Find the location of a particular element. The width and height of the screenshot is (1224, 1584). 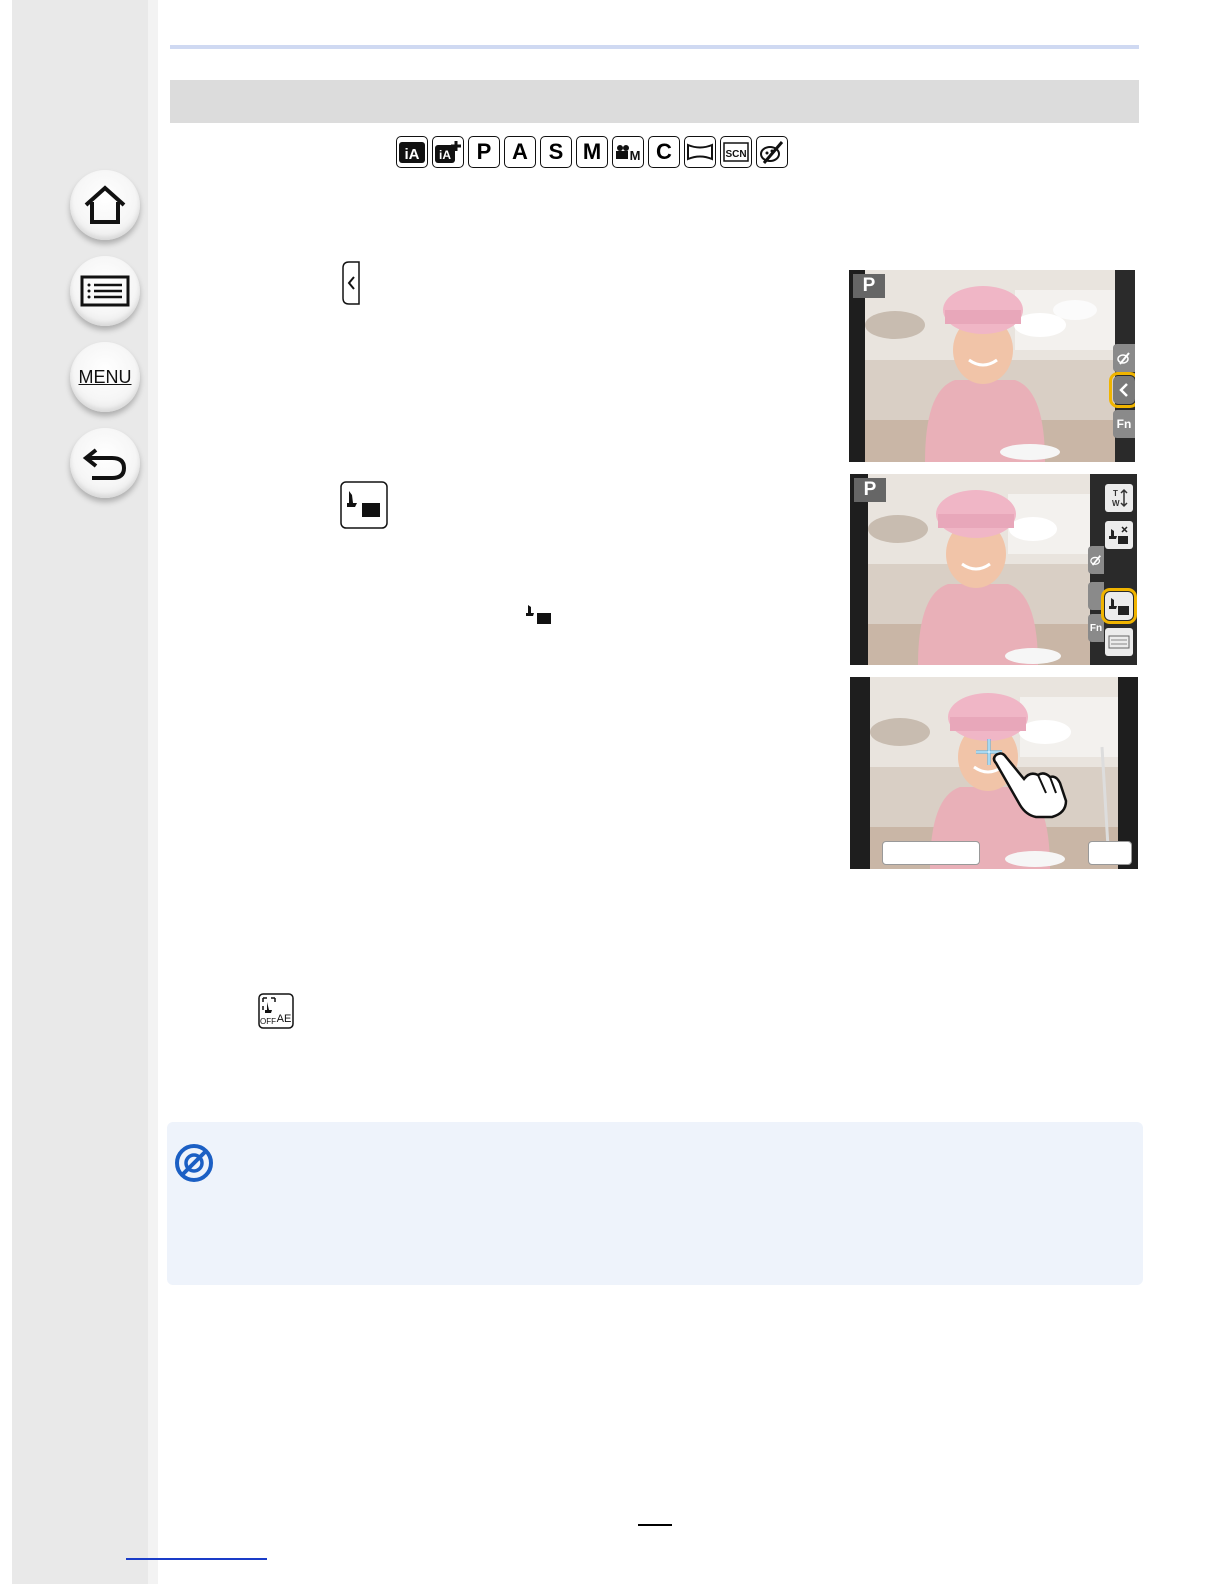

touch-tab is located at coordinates (1096, 596).